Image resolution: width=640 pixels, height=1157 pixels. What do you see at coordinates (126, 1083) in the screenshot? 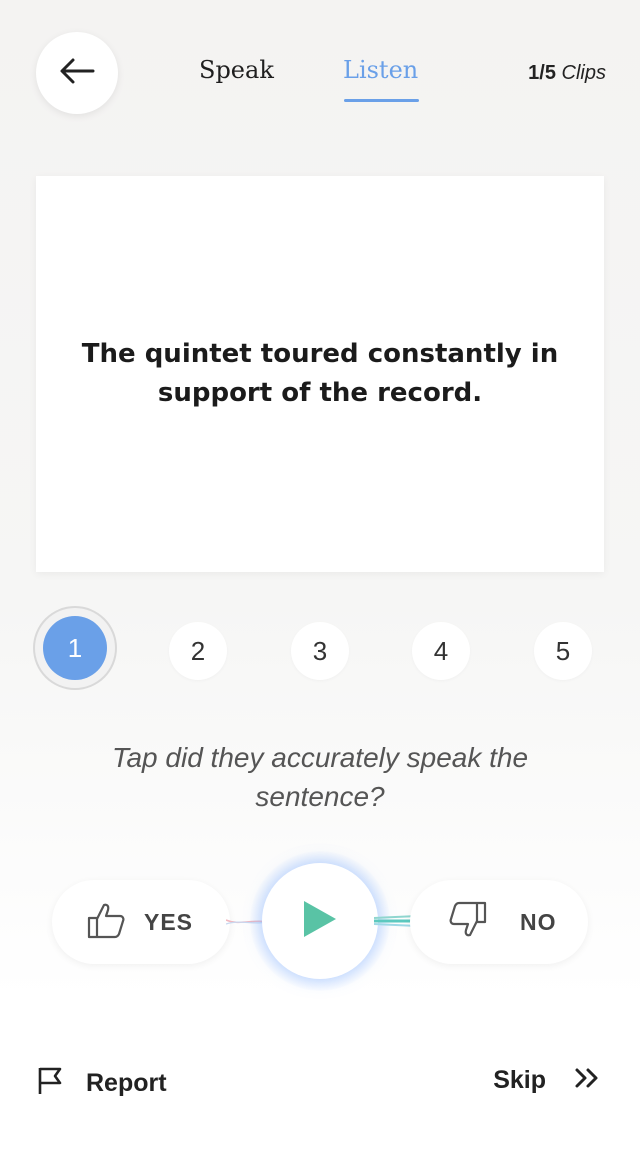
I see `report-label: Report` at bounding box center [126, 1083].